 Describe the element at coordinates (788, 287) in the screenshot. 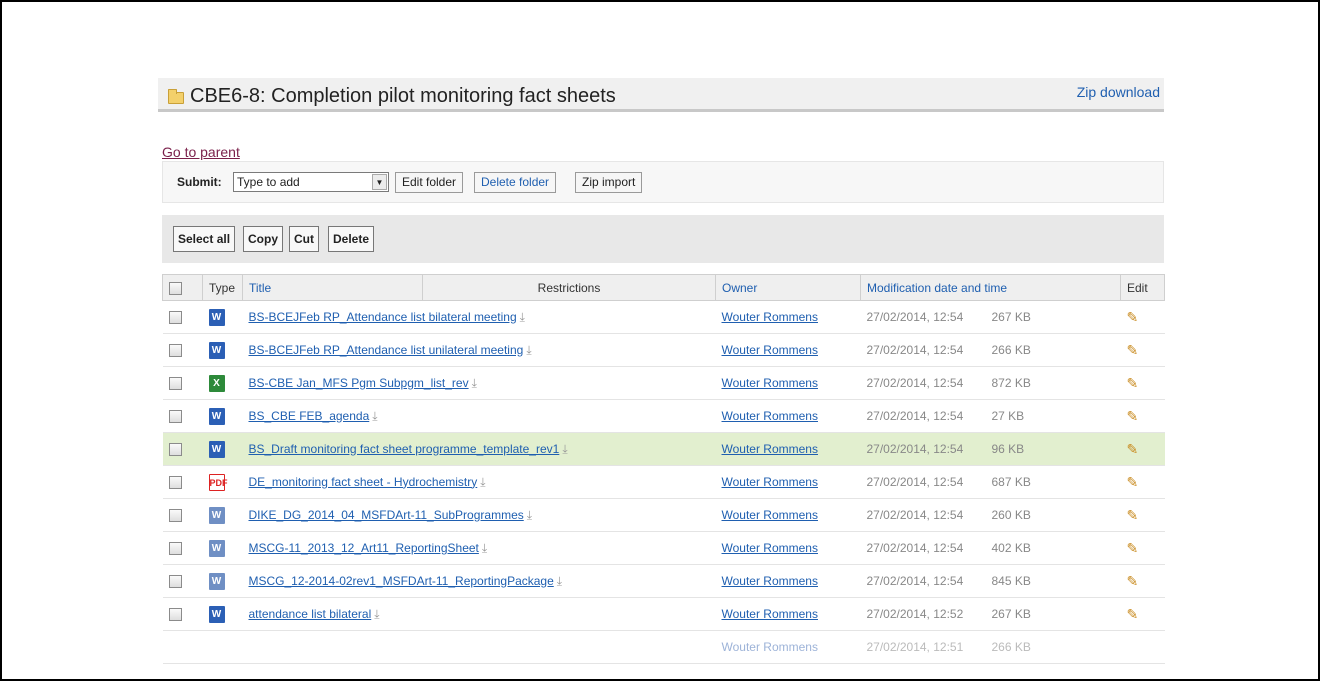

I see `owner-column-header: Owner` at that location.